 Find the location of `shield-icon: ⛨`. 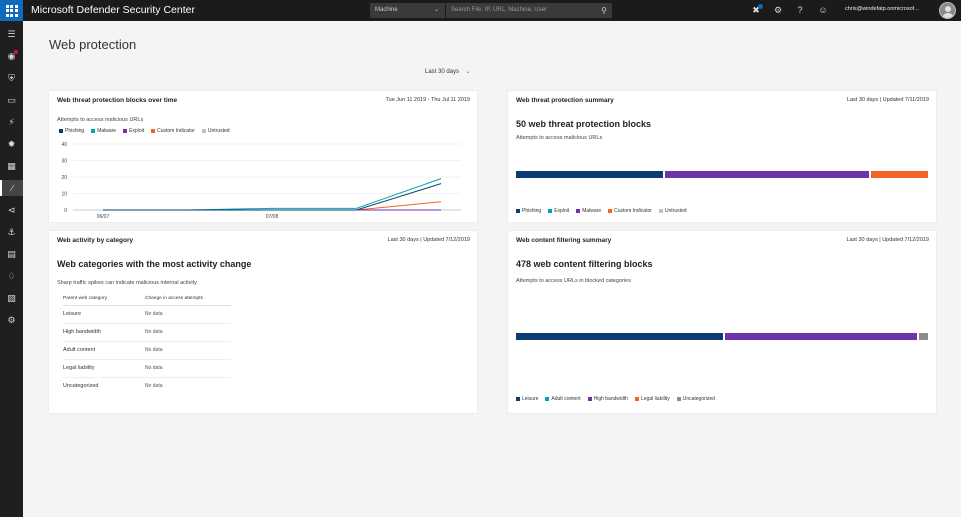

shield-icon: ⛨ is located at coordinates (11, 78).